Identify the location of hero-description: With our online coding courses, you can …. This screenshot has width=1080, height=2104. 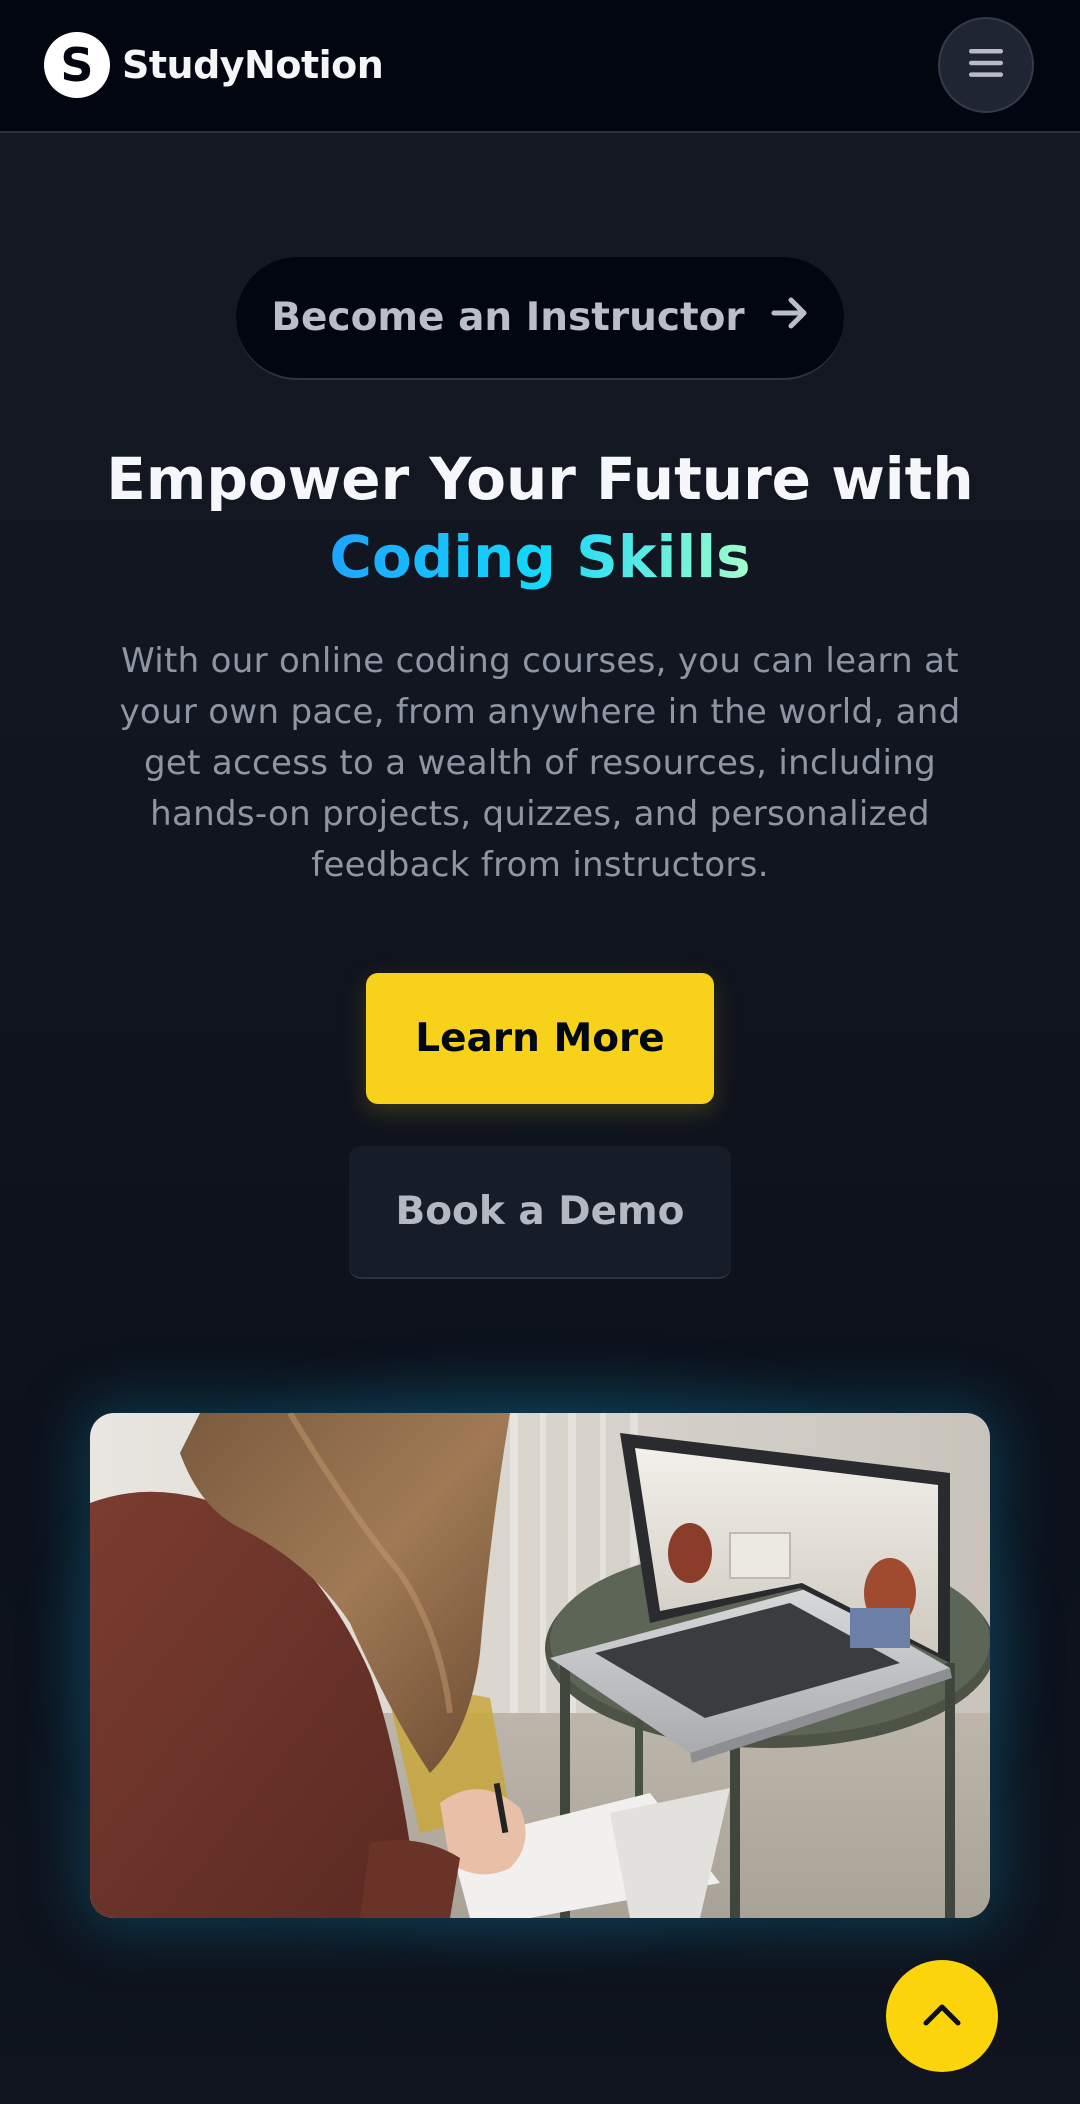
(540, 763).